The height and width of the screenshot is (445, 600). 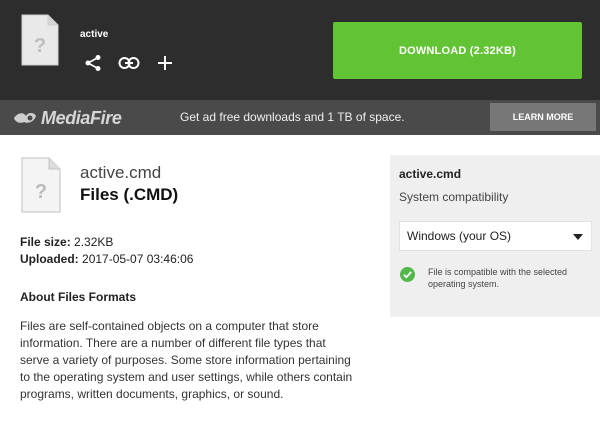 I want to click on uploaded-label: Uploaded:, so click(x=49, y=259).